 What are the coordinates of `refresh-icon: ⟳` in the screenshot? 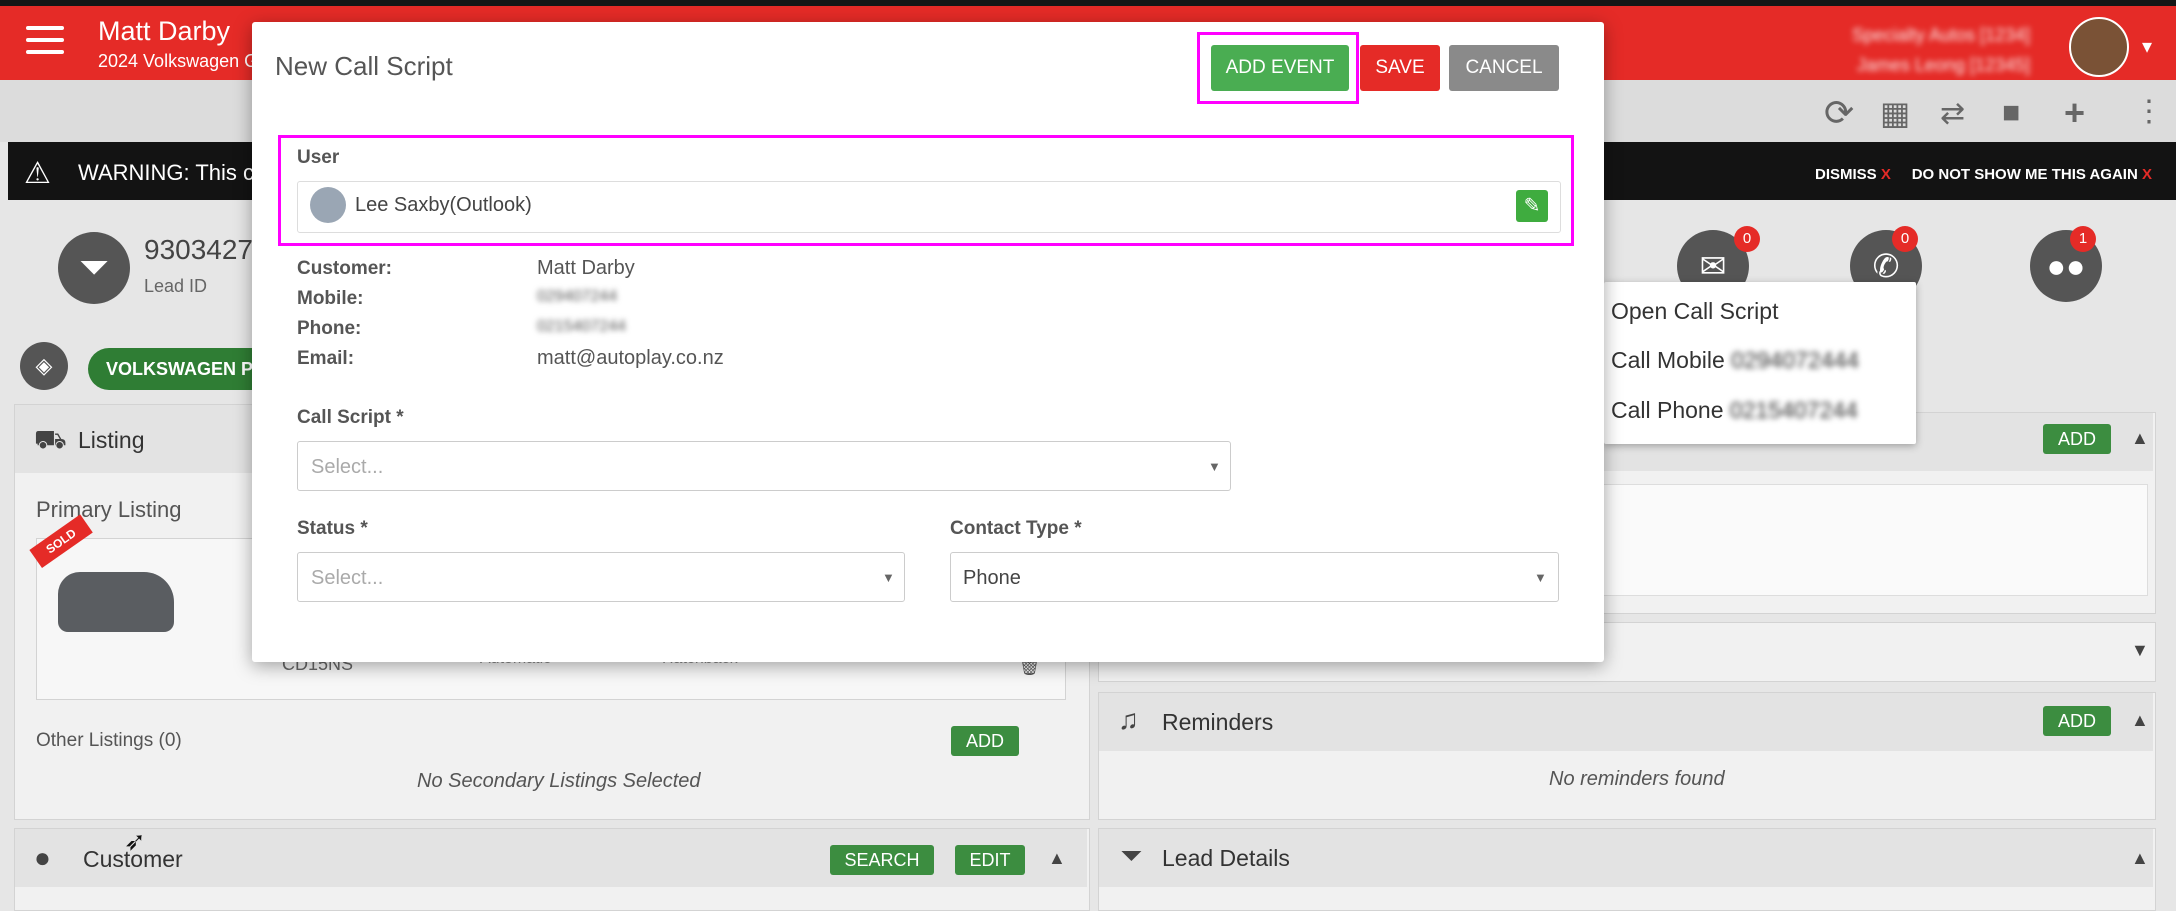 It's located at (1839, 113).